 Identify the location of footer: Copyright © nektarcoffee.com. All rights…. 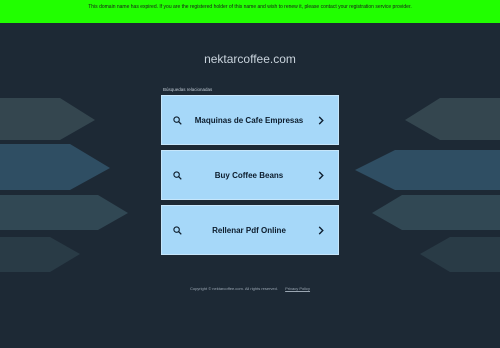
(250, 288).